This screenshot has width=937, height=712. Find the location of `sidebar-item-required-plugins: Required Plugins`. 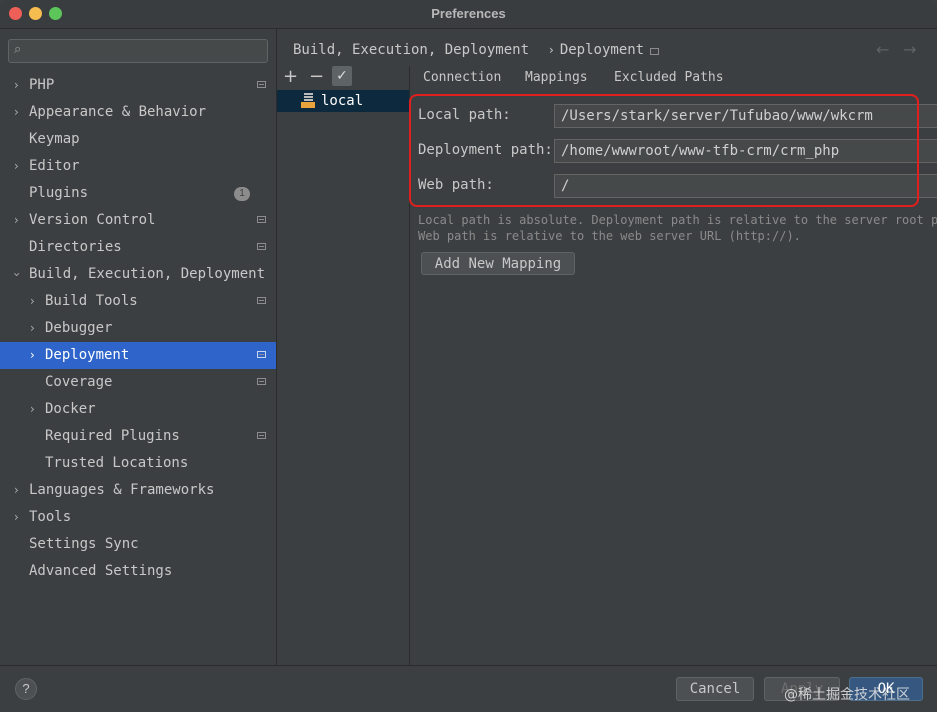

sidebar-item-required-plugins: Required Plugins is located at coordinates (138, 436).